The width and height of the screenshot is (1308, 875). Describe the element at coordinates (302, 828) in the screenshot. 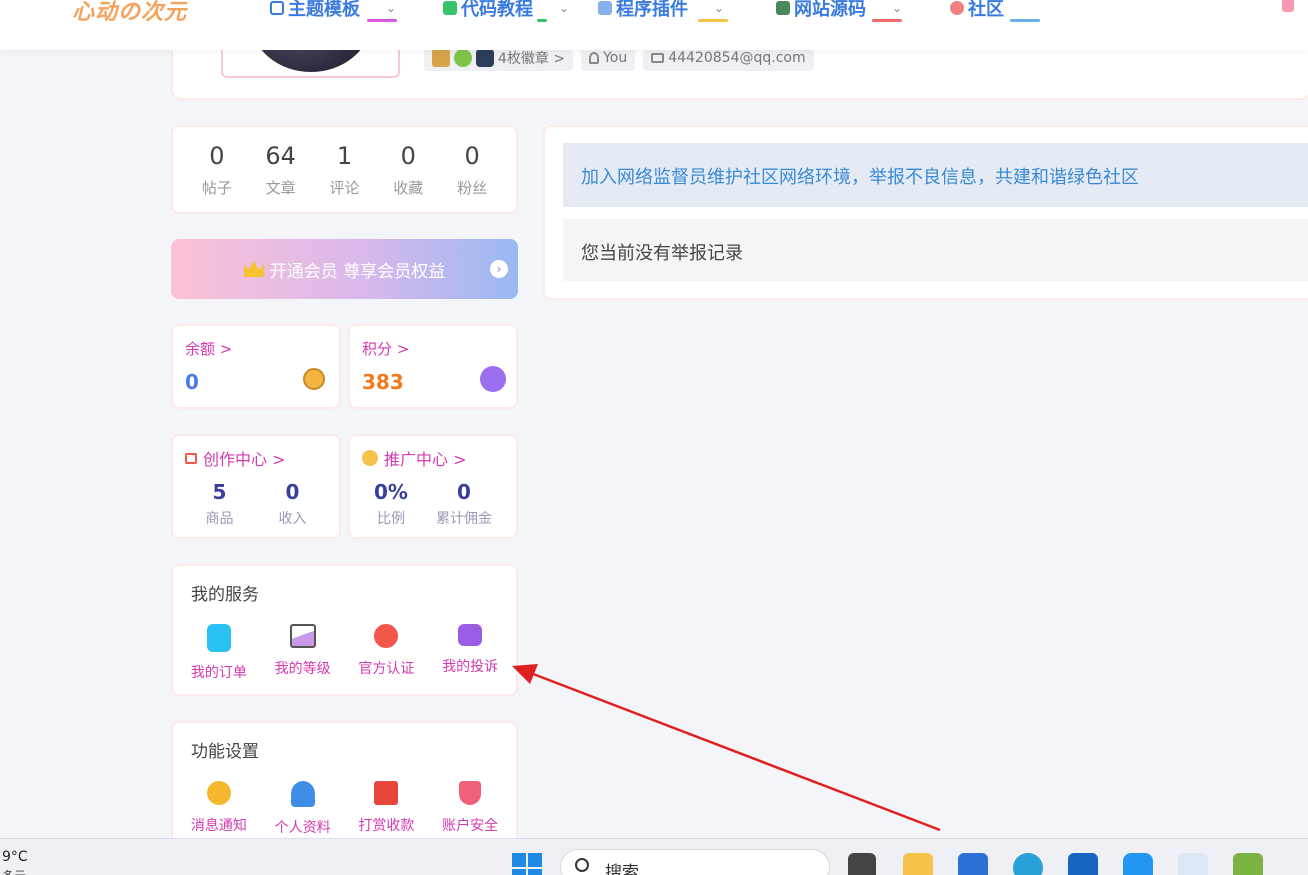

I see `setting-label: 个人资料` at that location.